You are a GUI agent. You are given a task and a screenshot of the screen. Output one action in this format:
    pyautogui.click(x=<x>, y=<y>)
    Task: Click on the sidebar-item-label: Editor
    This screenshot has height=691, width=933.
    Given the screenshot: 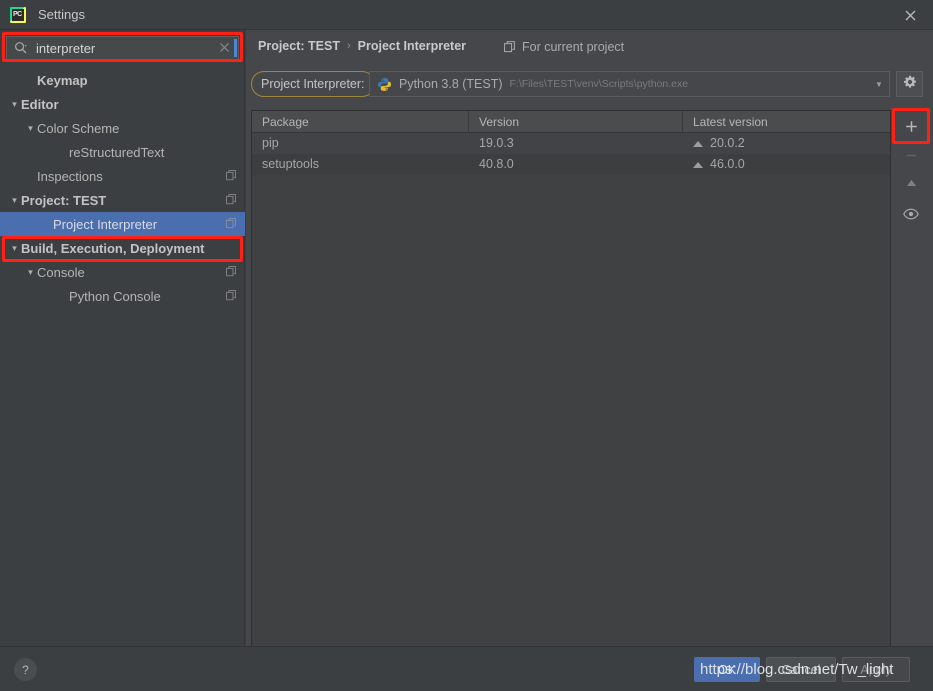 What is the action you would take?
    pyautogui.click(x=40, y=104)
    